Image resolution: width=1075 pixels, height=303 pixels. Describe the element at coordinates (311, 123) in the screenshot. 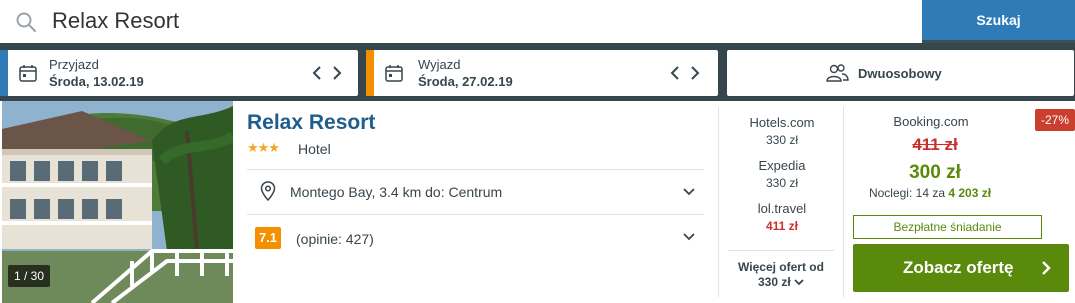

I see `hotel-name: Relax Resort` at that location.